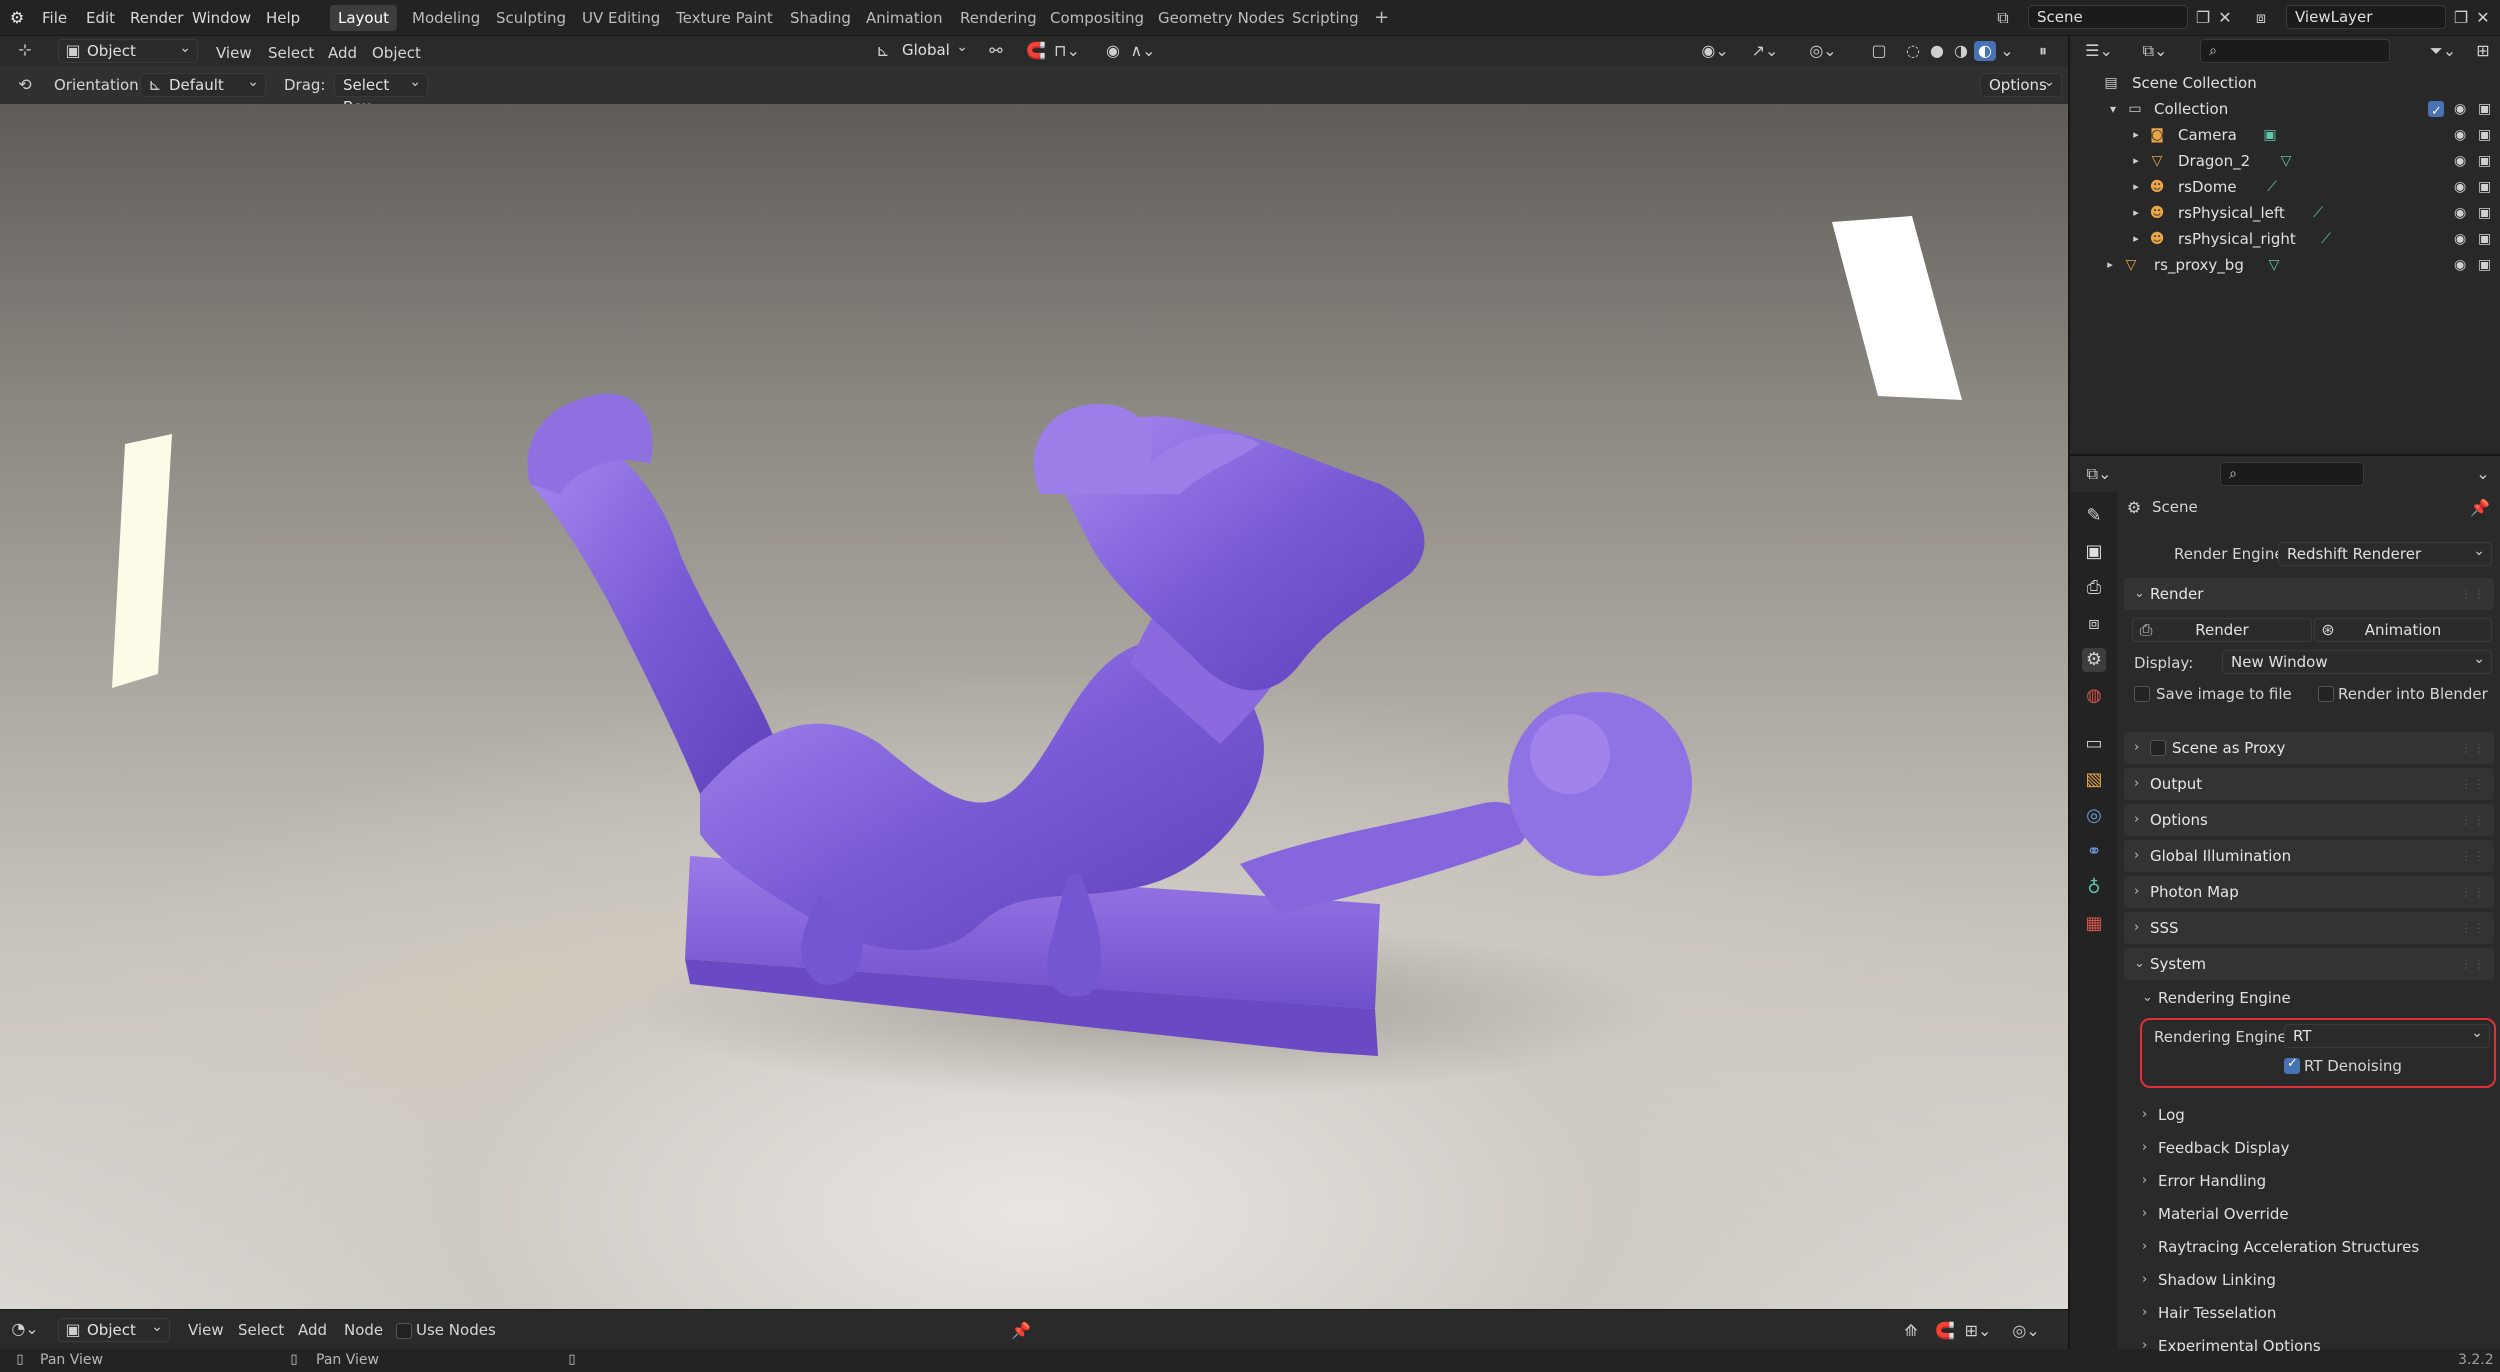  What do you see at coordinates (998, 18) in the screenshot?
I see `tab-rendering: Rendering` at bounding box center [998, 18].